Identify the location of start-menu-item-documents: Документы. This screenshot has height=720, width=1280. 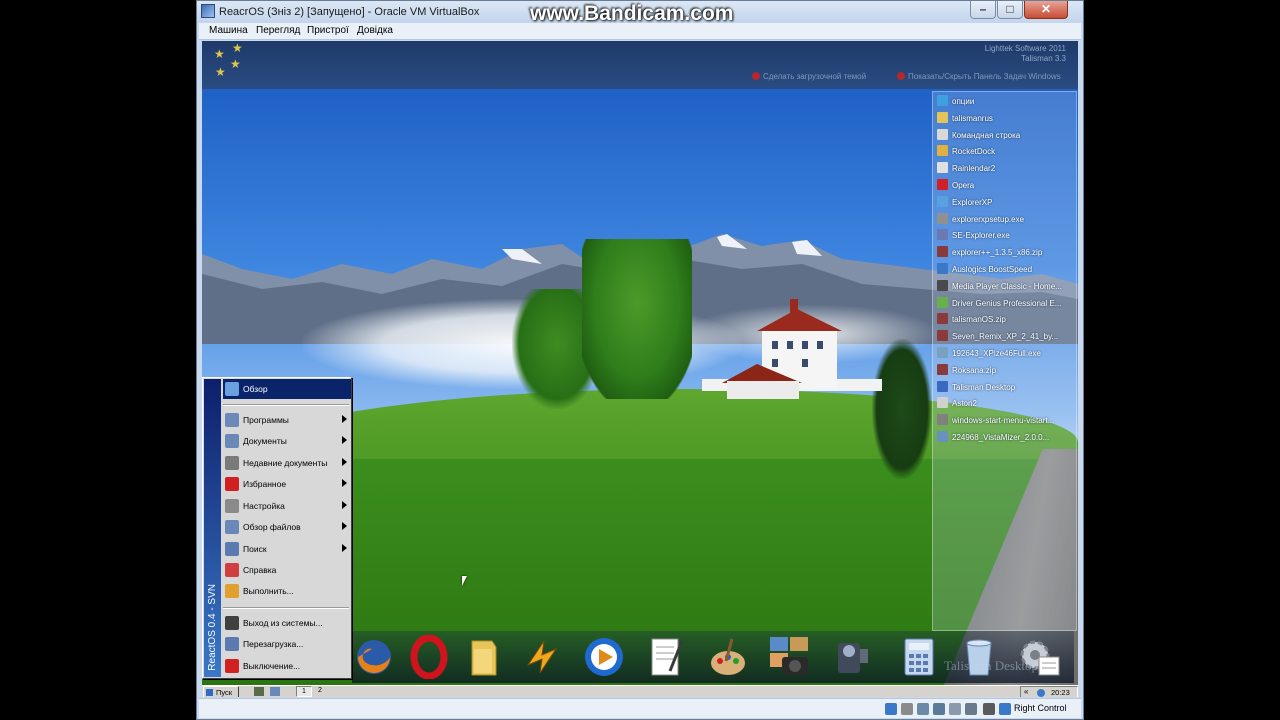
(287, 441).